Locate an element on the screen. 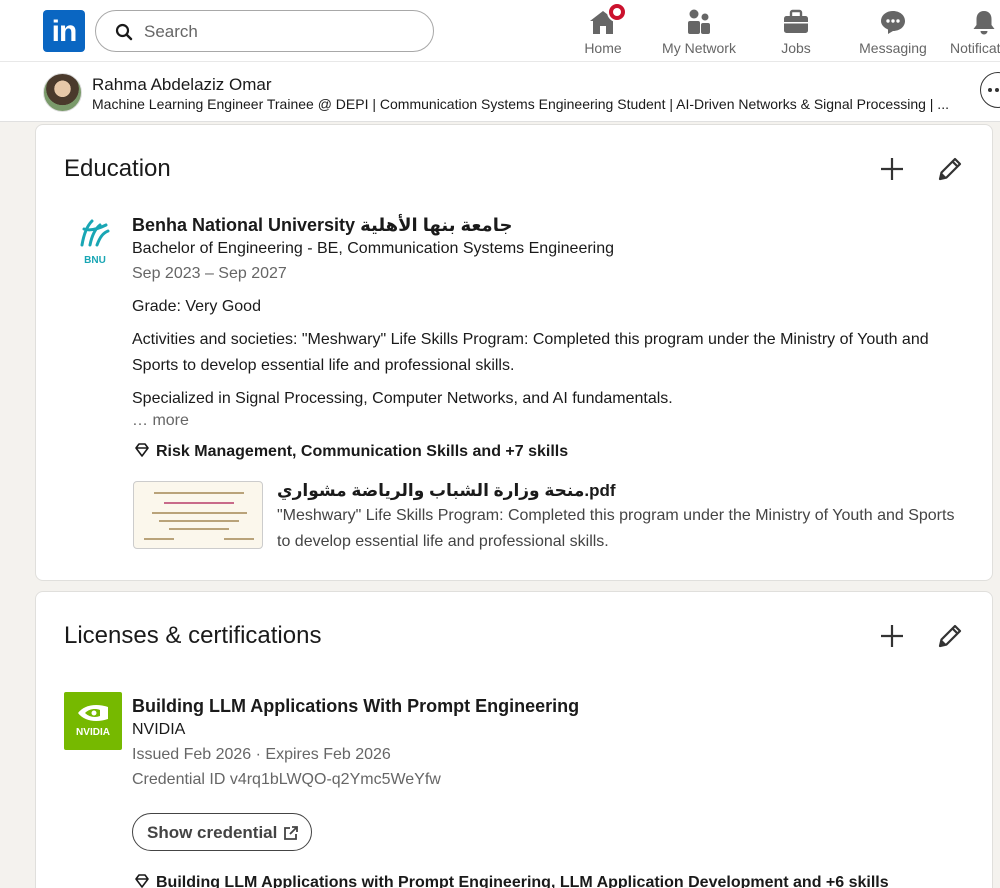 The width and height of the screenshot is (1000, 888). media-title: منحة وزارة الشباب والرياضة مشواري.pdf is located at coordinates (446, 491).